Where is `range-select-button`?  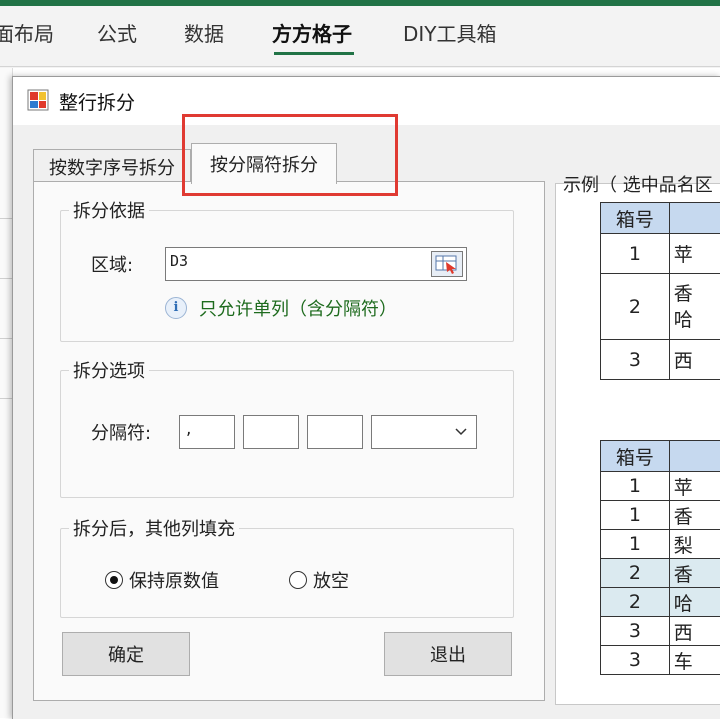
range-select-button is located at coordinates (447, 264).